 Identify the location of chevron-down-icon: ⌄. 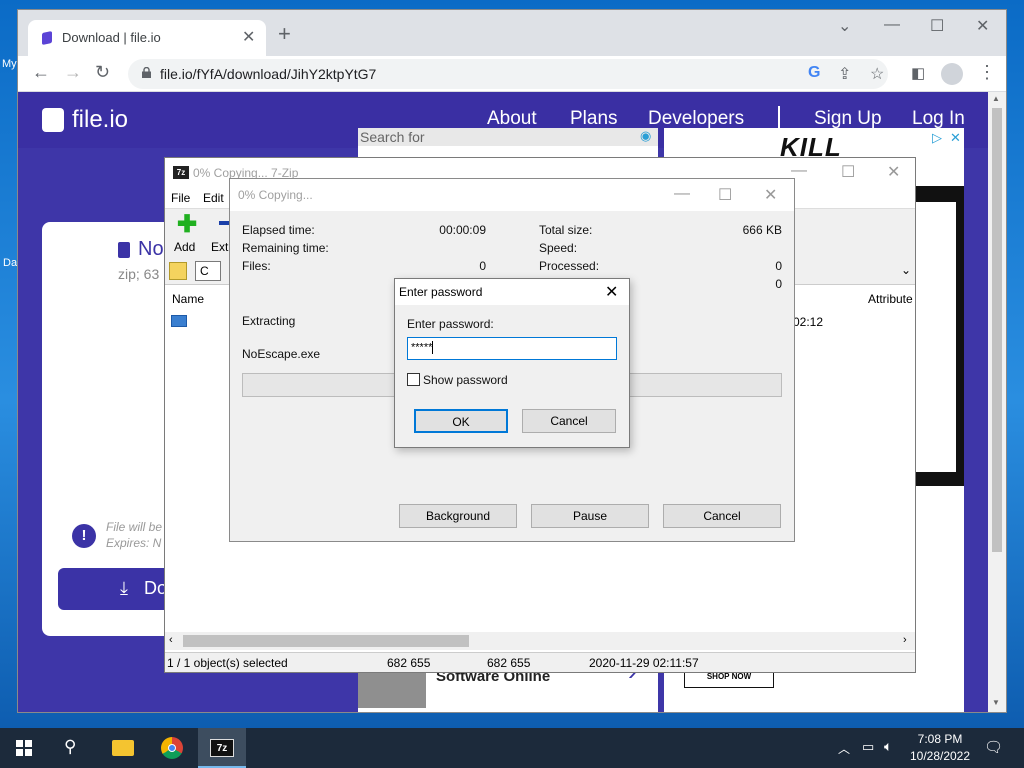
(906, 270).